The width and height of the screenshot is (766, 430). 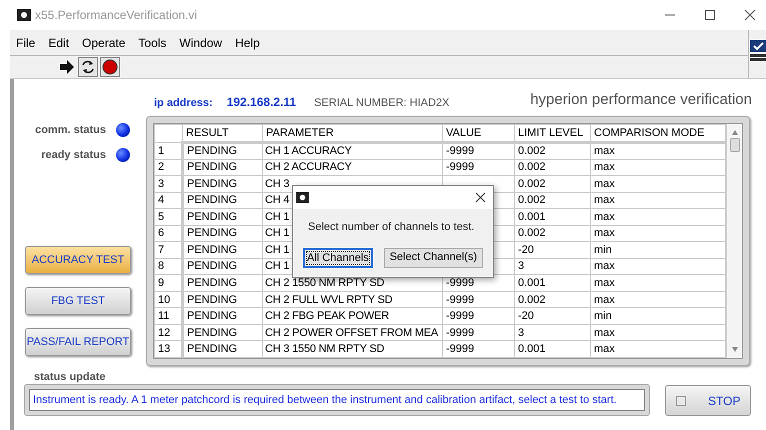 I want to click on window-title: x55.PerformanceVerification.vi, so click(x=116, y=15).